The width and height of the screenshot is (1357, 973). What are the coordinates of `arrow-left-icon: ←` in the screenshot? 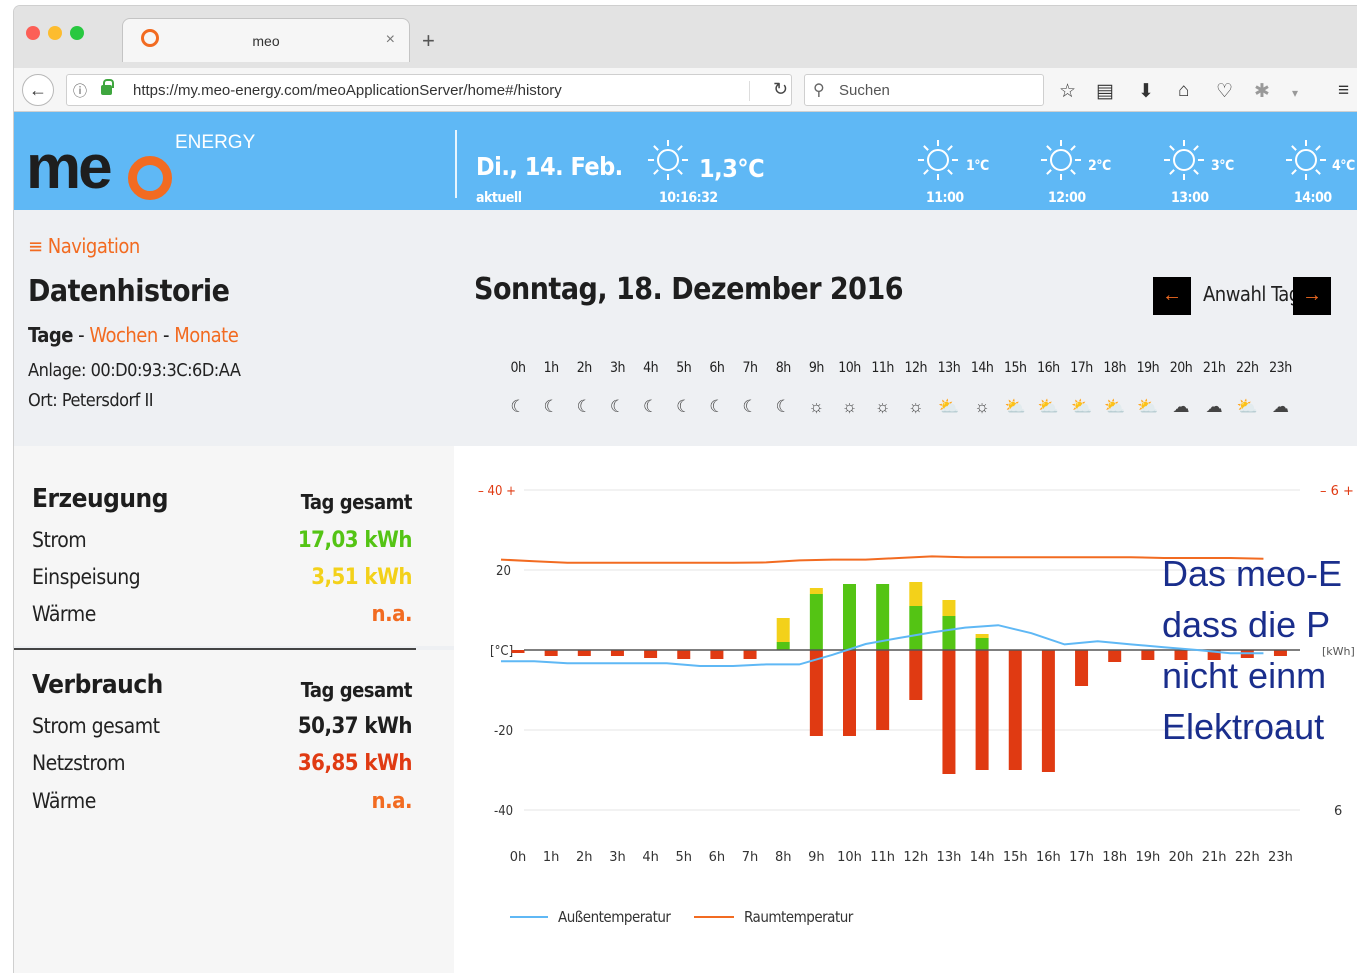 It's located at (1172, 295).